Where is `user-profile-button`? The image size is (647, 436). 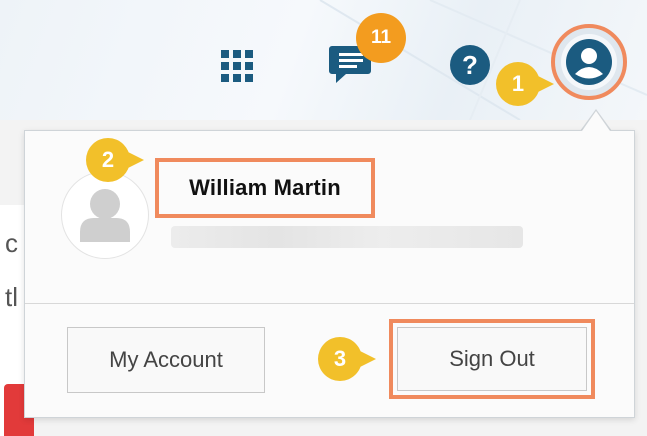 user-profile-button is located at coordinates (589, 62).